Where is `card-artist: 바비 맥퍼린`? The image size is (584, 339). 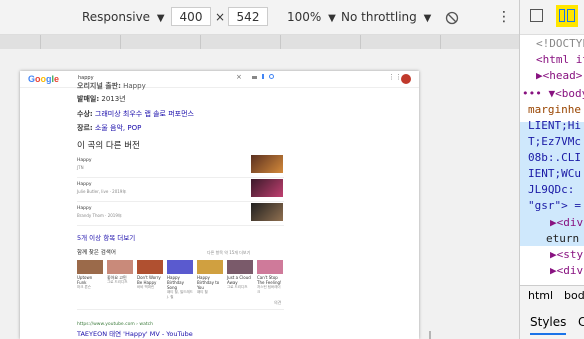
card-artist: 바비 맥퍼린 is located at coordinates (146, 287).